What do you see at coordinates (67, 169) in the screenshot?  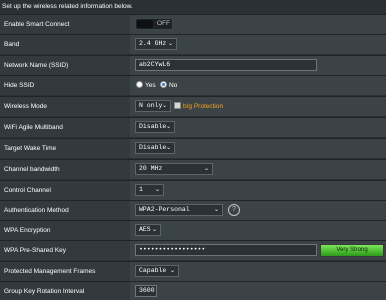 I see `label-channel-bandwidth: Channel bandwidth` at bounding box center [67, 169].